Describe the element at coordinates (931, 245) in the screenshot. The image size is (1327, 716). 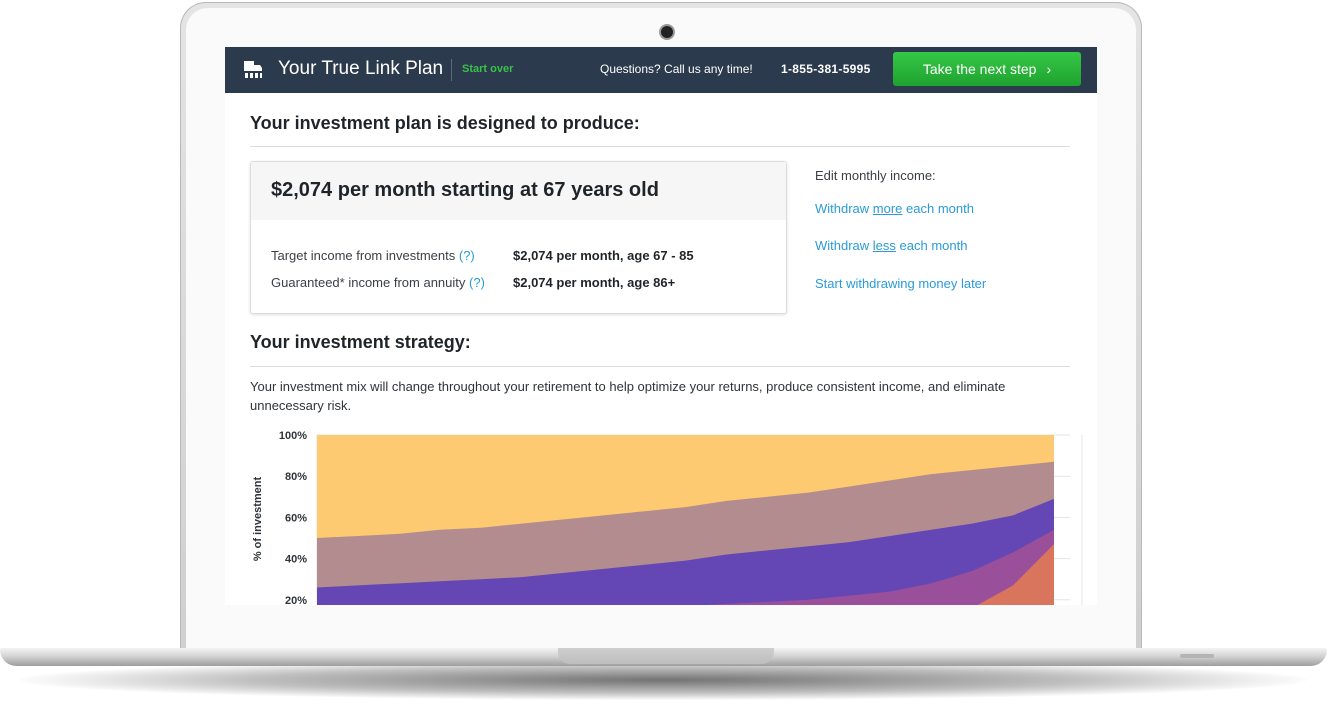
I see `withdraw-less-suffix: each month` at that location.